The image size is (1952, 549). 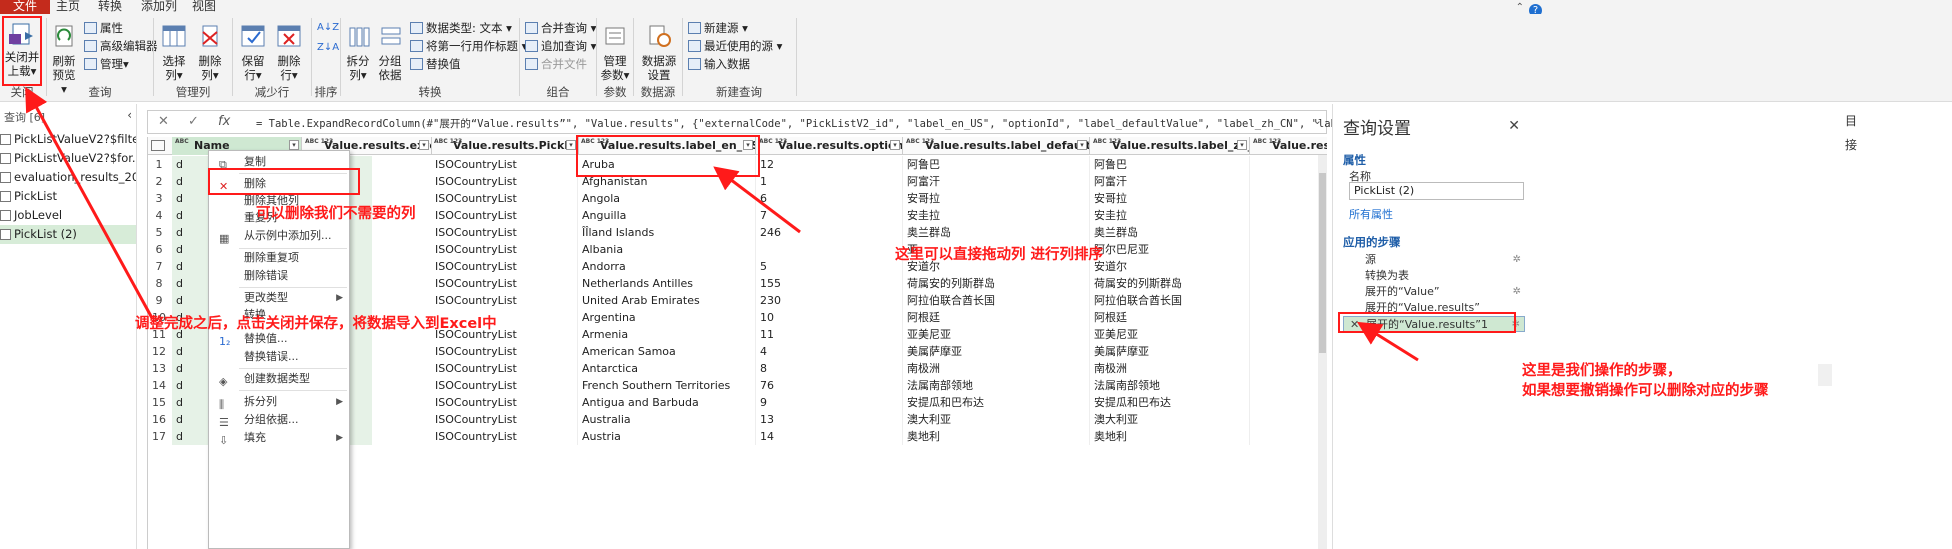 What do you see at coordinates (316, 324) in the screenshot?
I see `annotation-close-save: 调整完成之后，点击关闭并保存，将数据导入到Excel中` at bounding box center [316, 324].